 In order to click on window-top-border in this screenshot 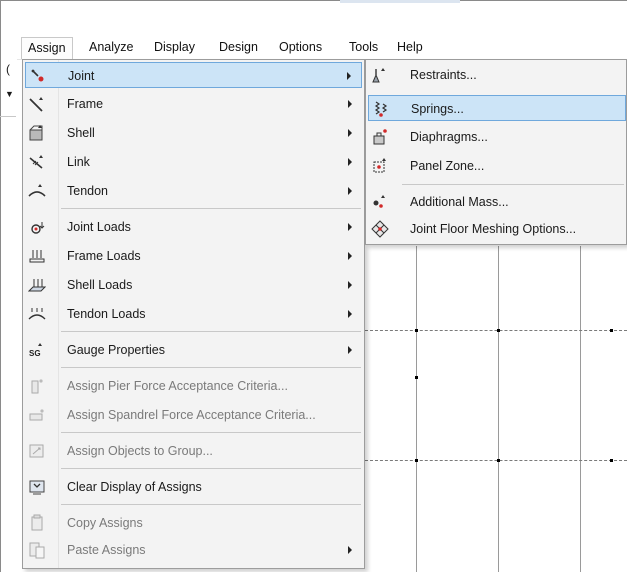, I will do `click(313, 0)`.